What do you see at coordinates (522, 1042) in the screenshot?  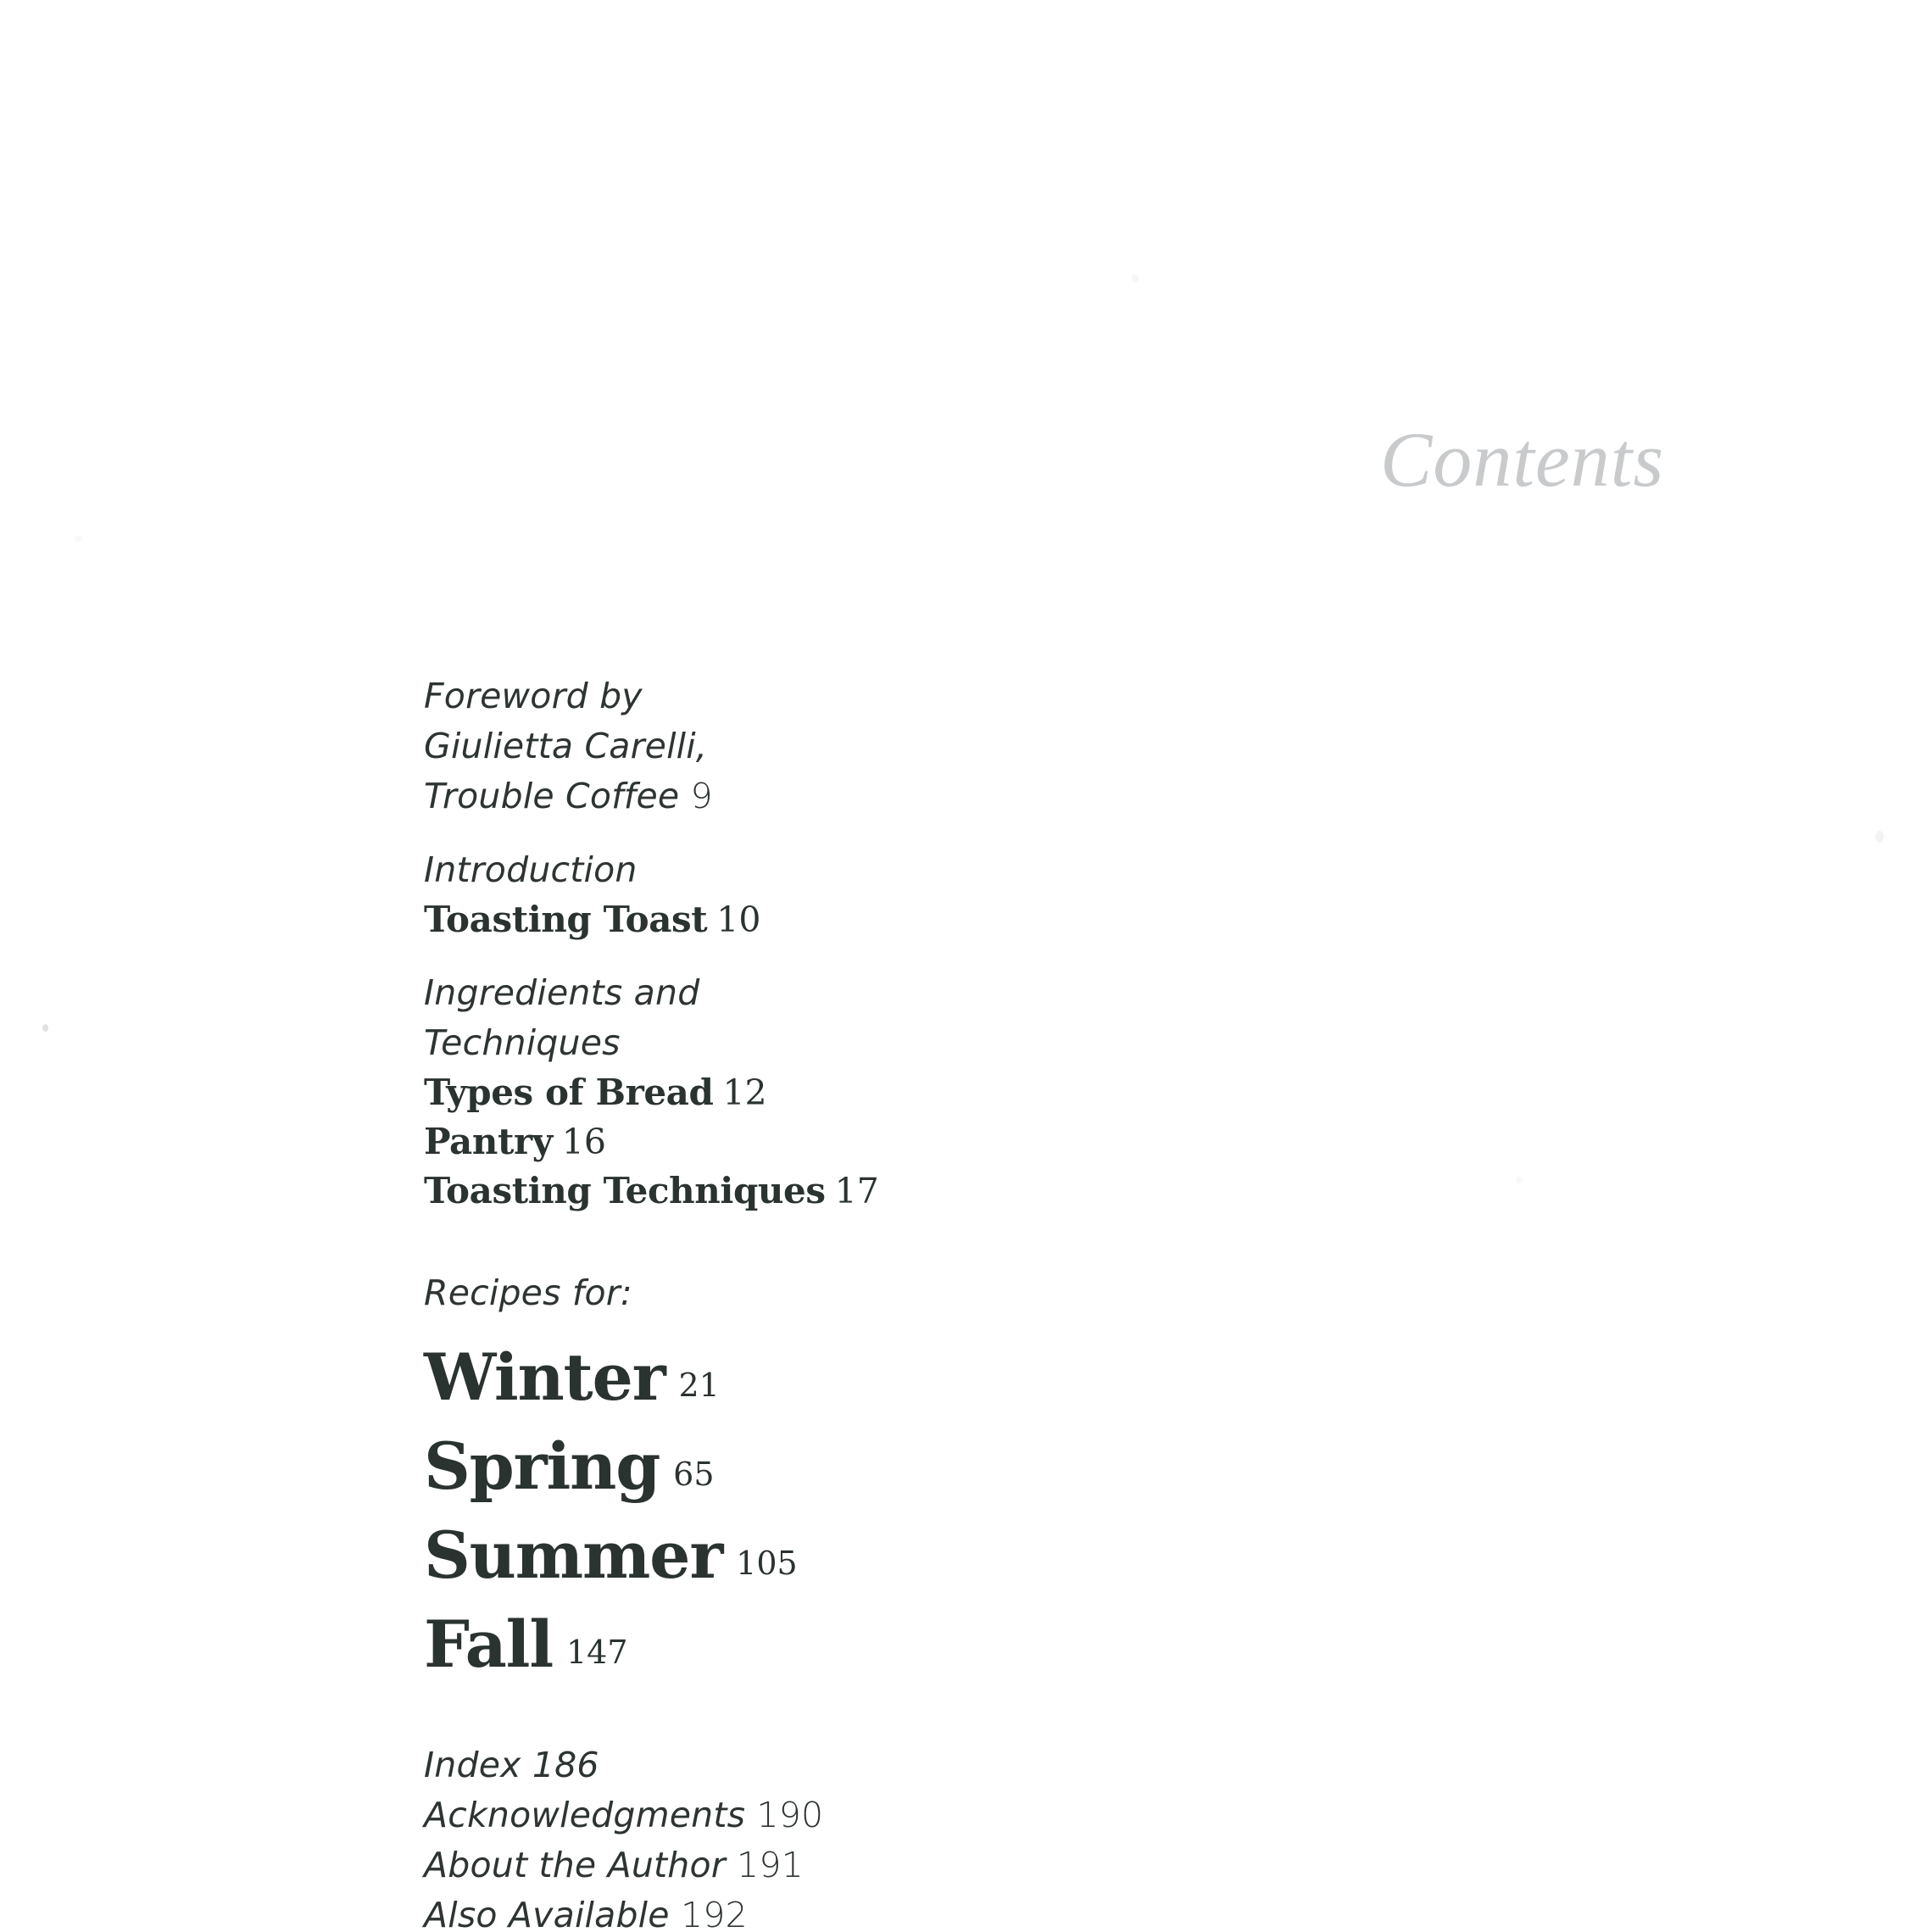 I see `ingredients-label-line-2: Techniques` at bounding box center [522, 1042].